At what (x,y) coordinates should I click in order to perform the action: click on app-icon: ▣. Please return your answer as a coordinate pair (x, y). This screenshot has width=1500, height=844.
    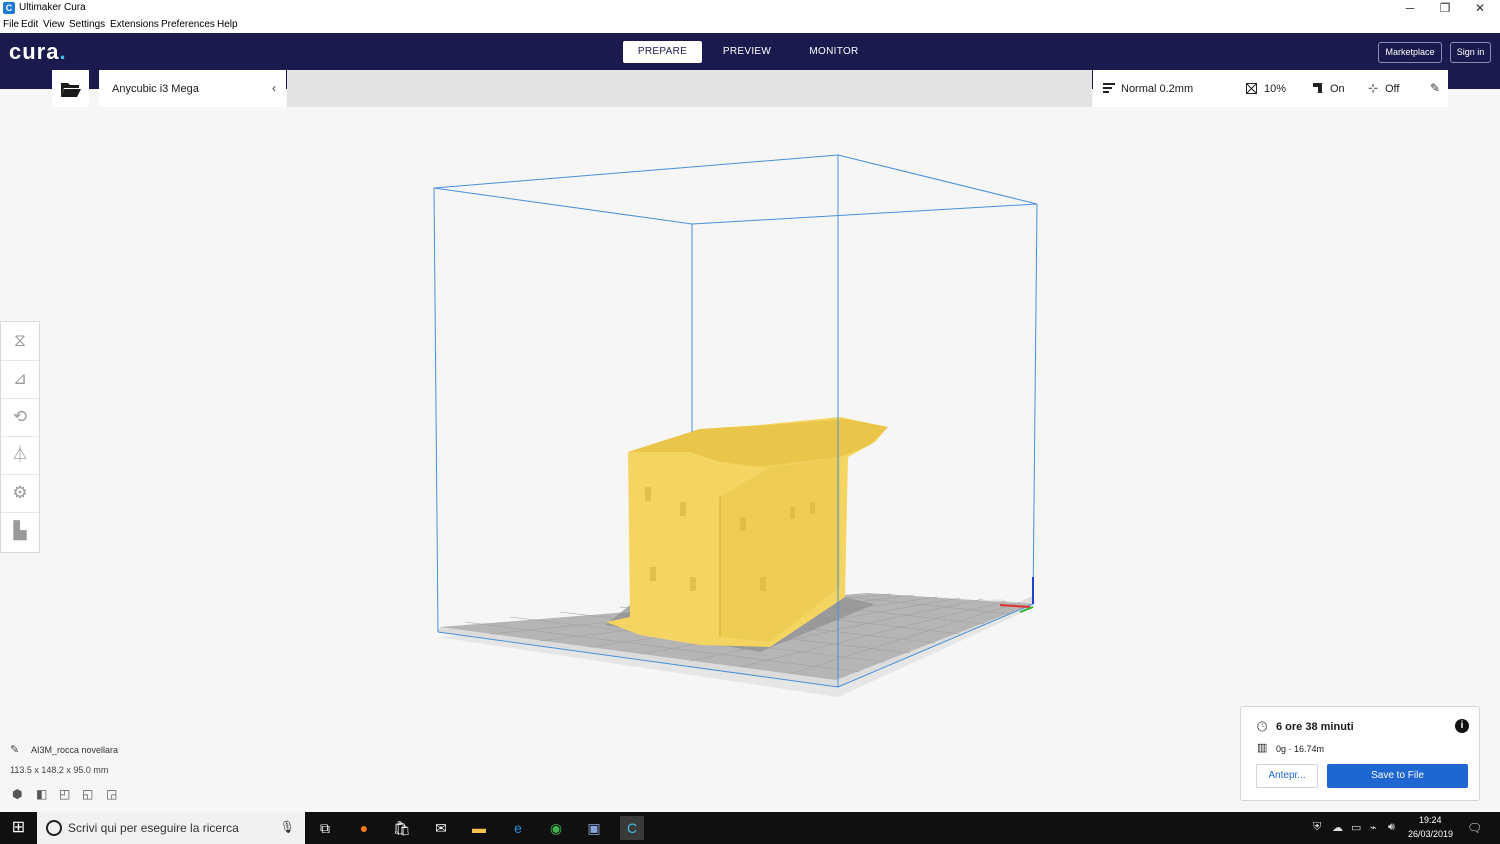
    Looking at the image, I should click on (594, 828).